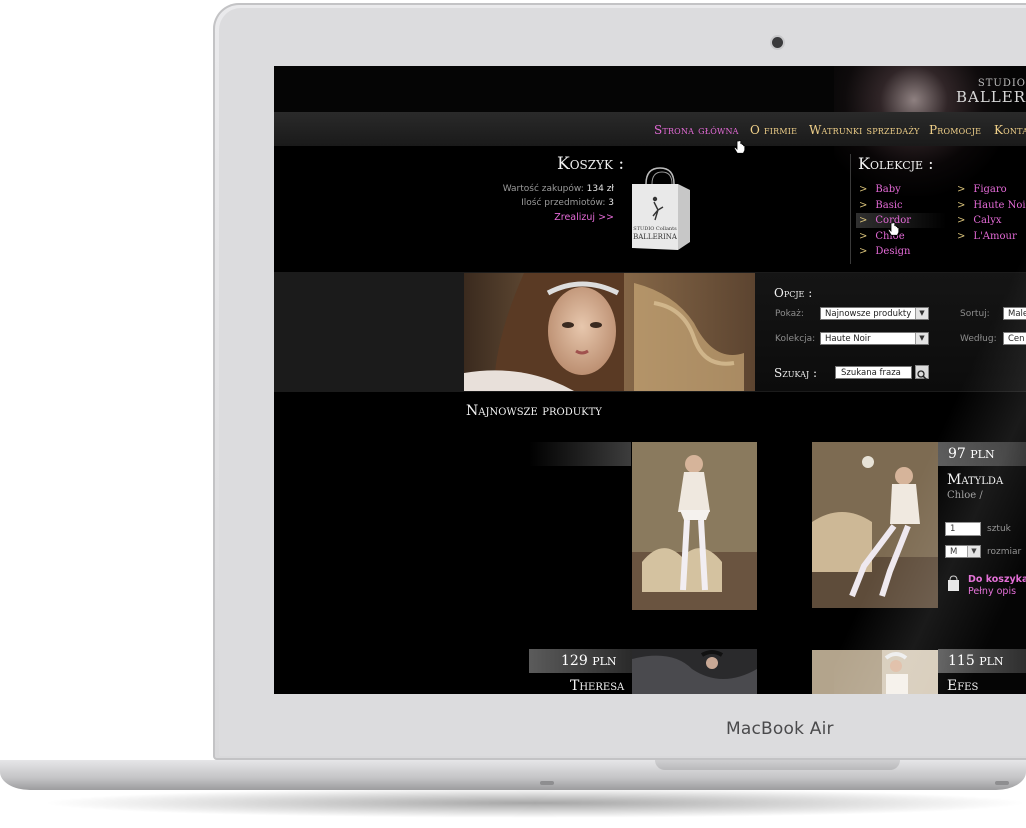 The image size is (1026, 828). Describe the element at coordinates (533, 803) in the screenshot. I see `laptop-shadow` at that location.